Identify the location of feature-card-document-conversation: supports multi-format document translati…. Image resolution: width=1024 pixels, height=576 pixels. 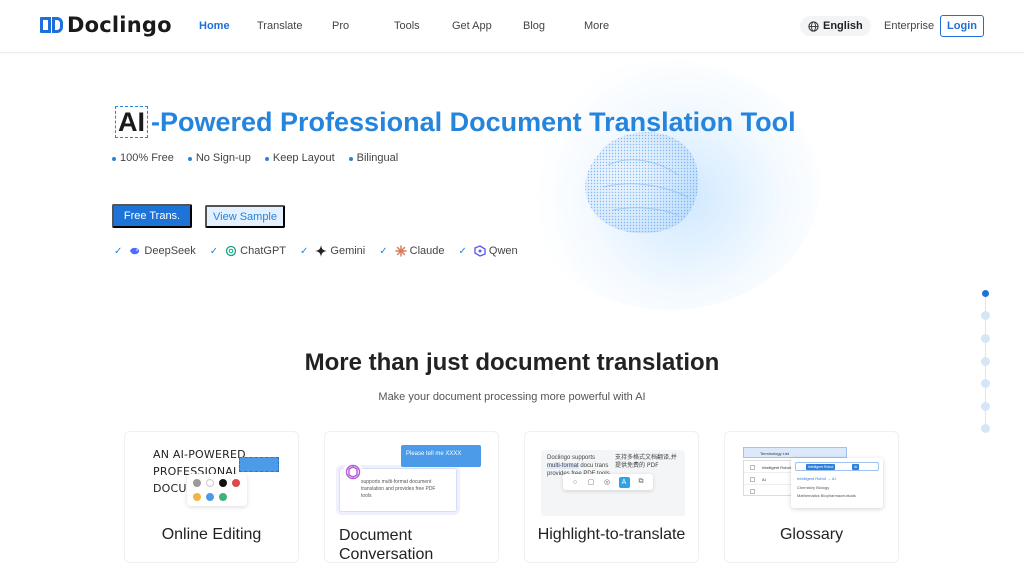
(411, 497).